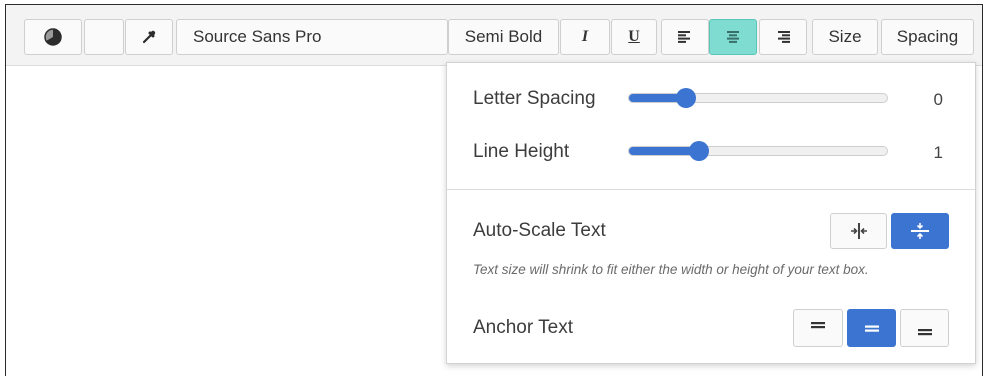  I want to click on anchor-middle-button, so click(871, 328).